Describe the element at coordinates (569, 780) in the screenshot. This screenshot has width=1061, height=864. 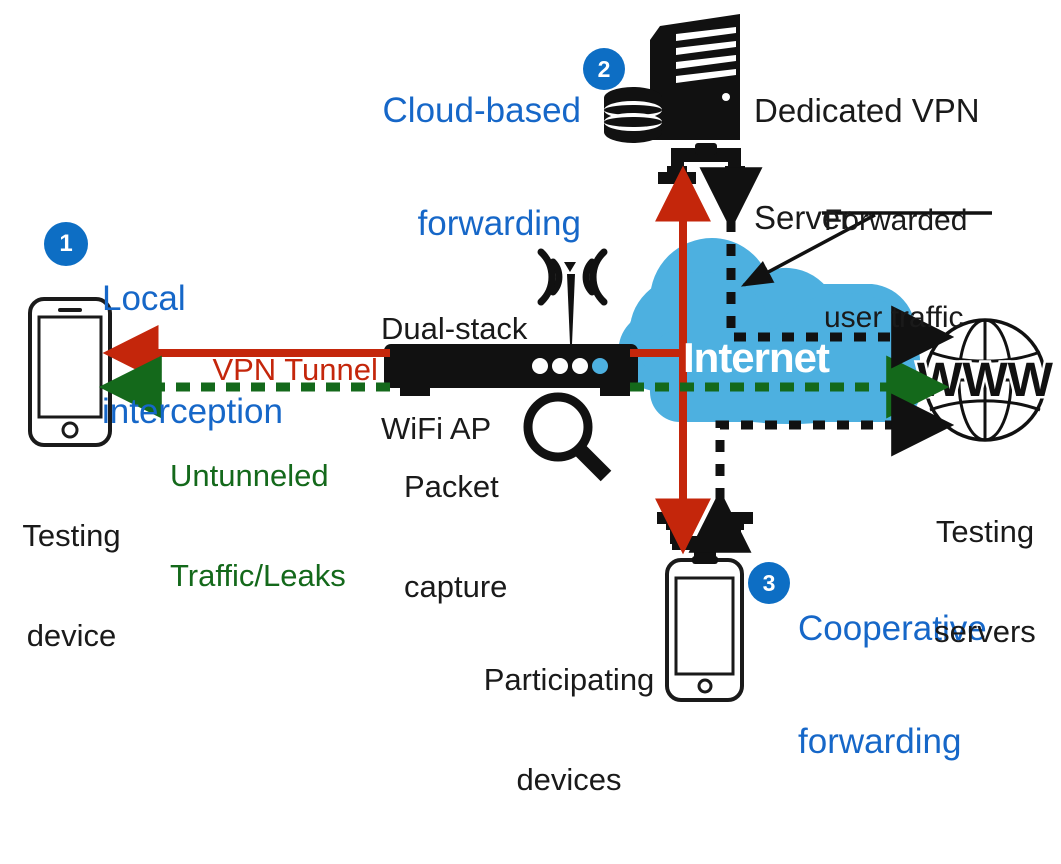
I see `label-participating-devices-line2: devices` at that location.